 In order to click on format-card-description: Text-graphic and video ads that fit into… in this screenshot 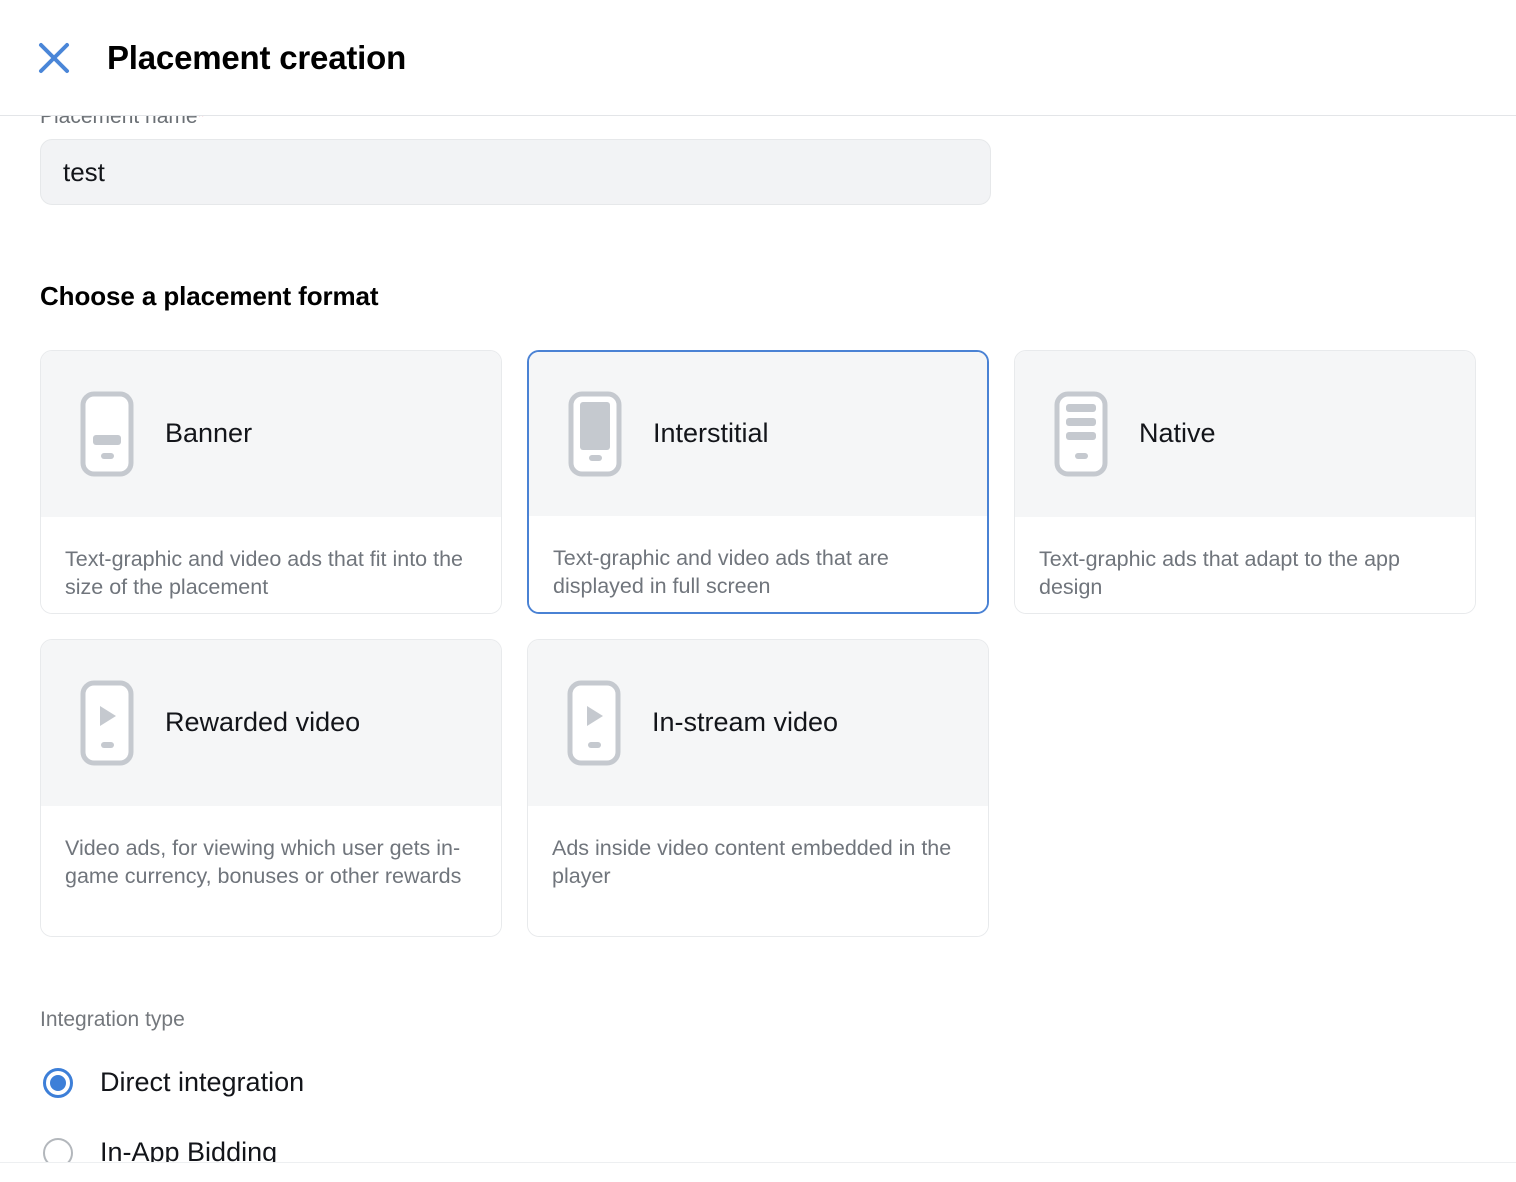, I will do `click(271, 565)`.